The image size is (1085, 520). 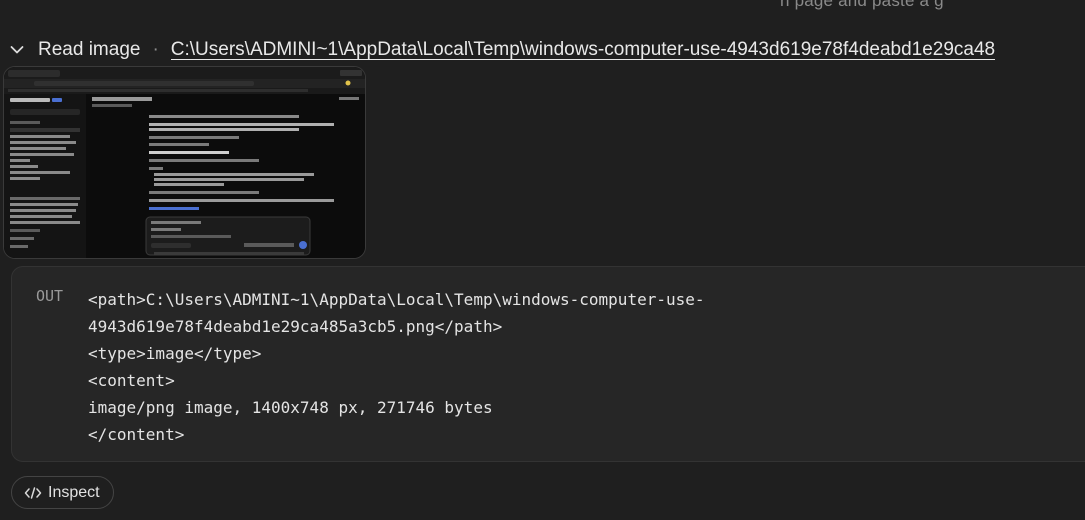 What do you see at coordinates (136, 434) in the screenshot?
I see `output-line: </content>` at bounding box center [136, 434].